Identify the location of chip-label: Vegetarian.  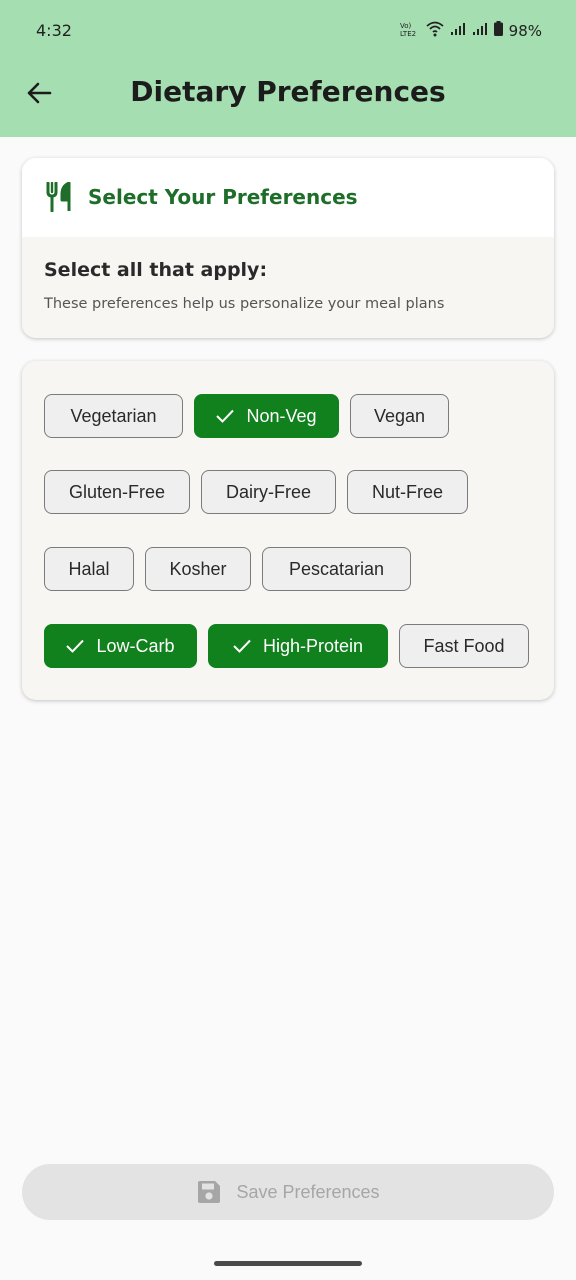
(113, 415).